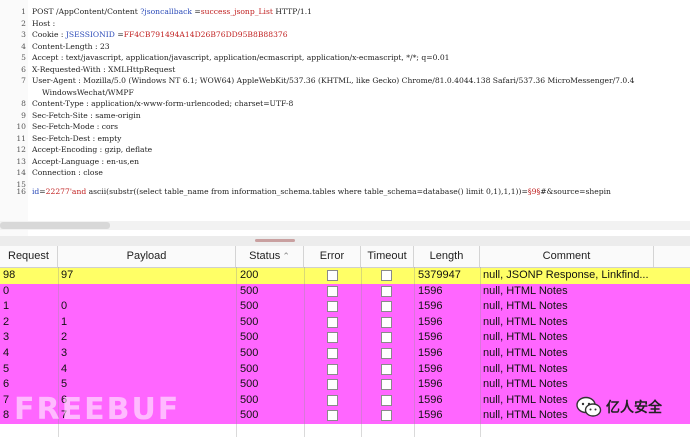  I want to click on column-header-comment: Comment, so click(567, 256).